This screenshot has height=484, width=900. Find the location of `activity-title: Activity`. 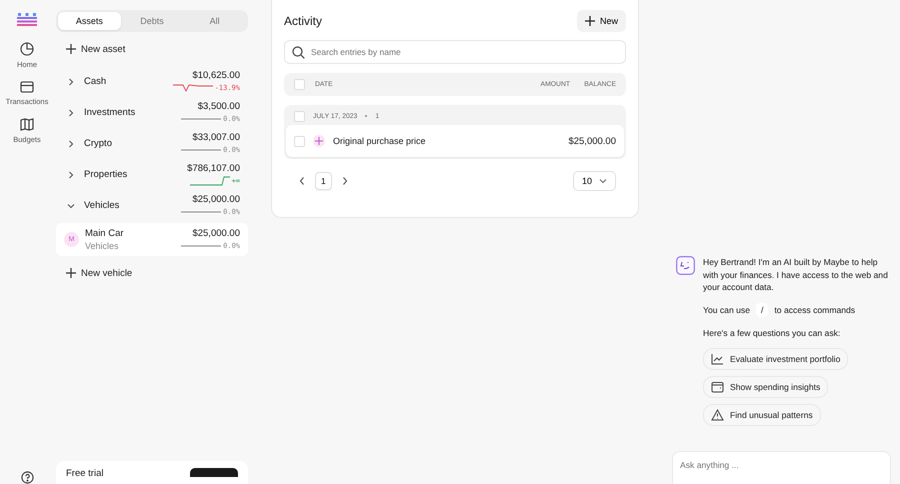

activity-title: Activity is located at coordinates (303, 21).